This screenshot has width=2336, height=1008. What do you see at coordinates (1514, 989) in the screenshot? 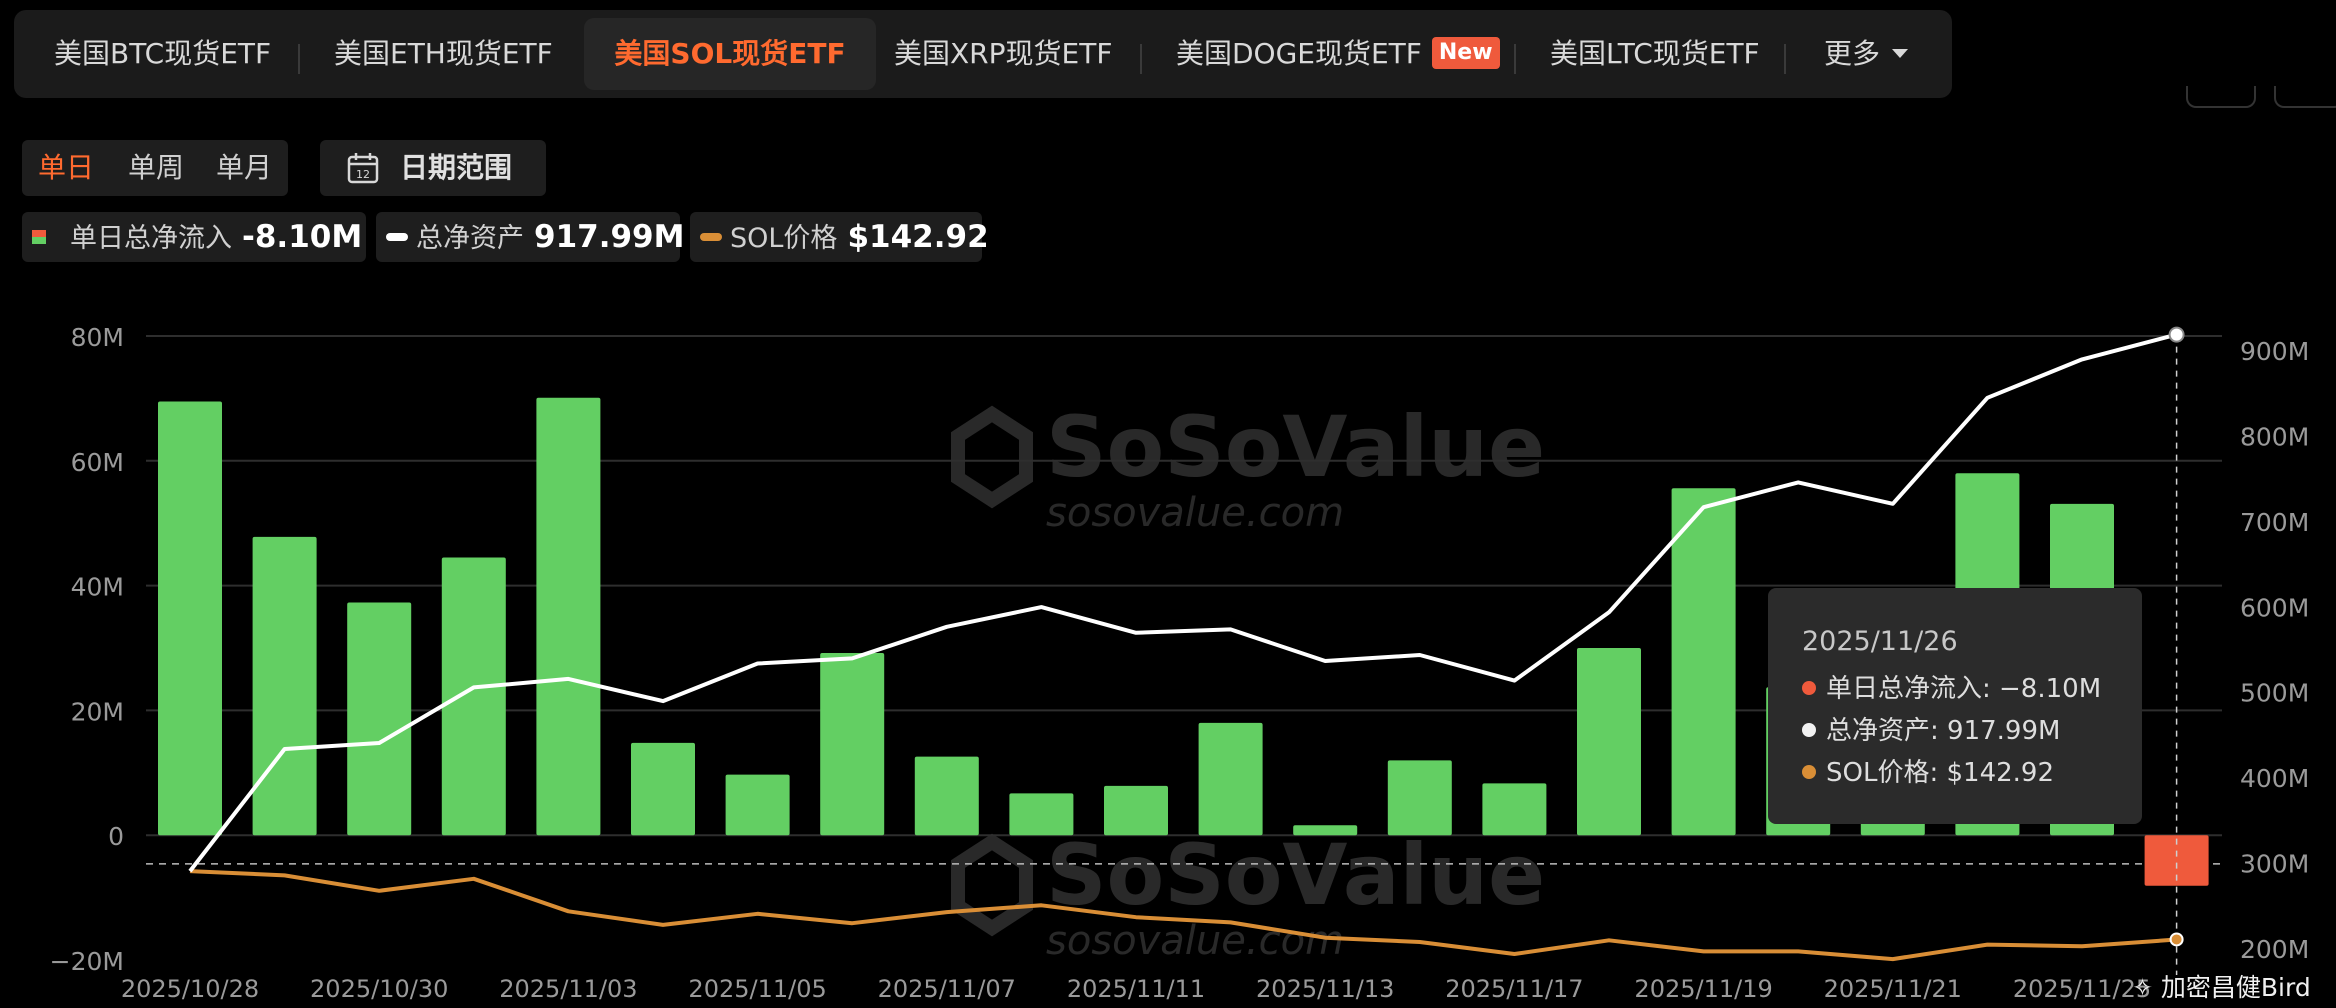
I see `x-tick-label: 2025/11/17` at bounding box center [1514, 989].